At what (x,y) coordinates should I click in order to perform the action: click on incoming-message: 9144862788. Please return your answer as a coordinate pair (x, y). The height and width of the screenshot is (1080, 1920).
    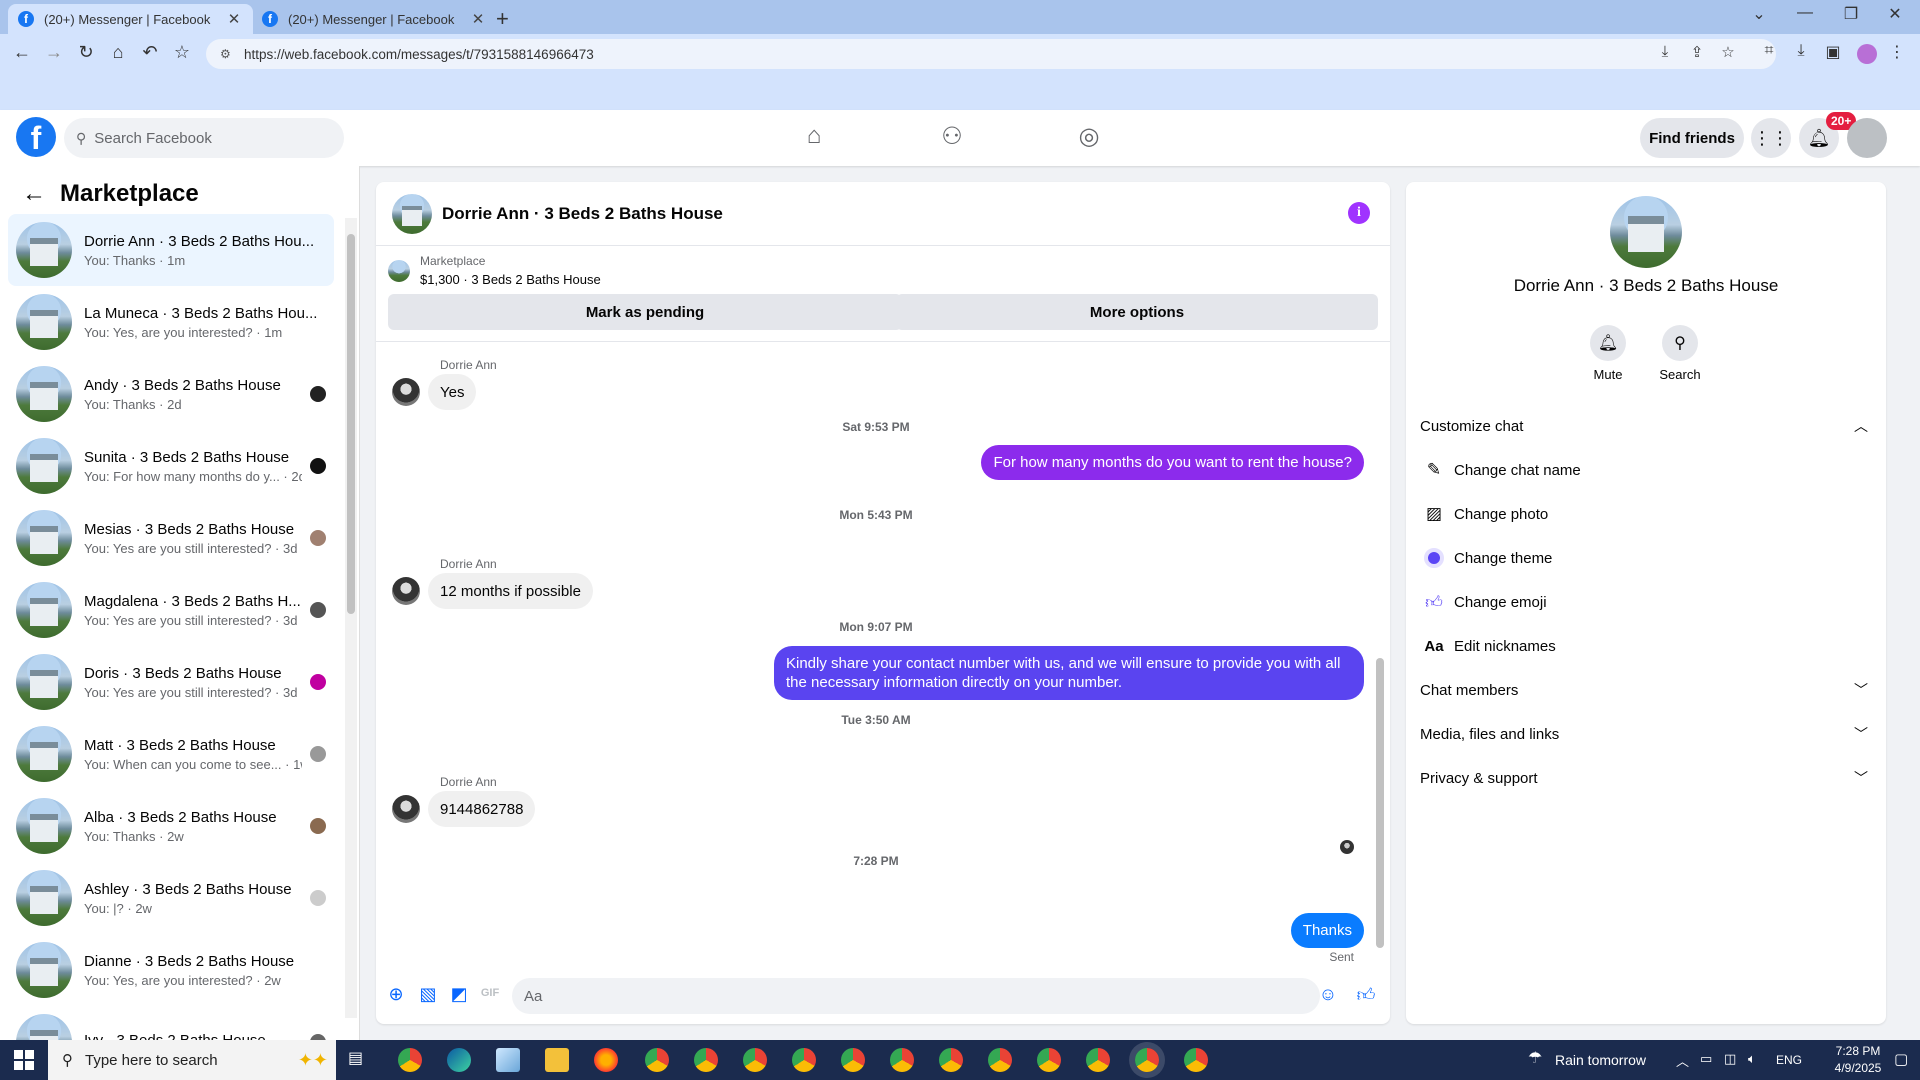
    Looking at the image, I should click on (482, 809).